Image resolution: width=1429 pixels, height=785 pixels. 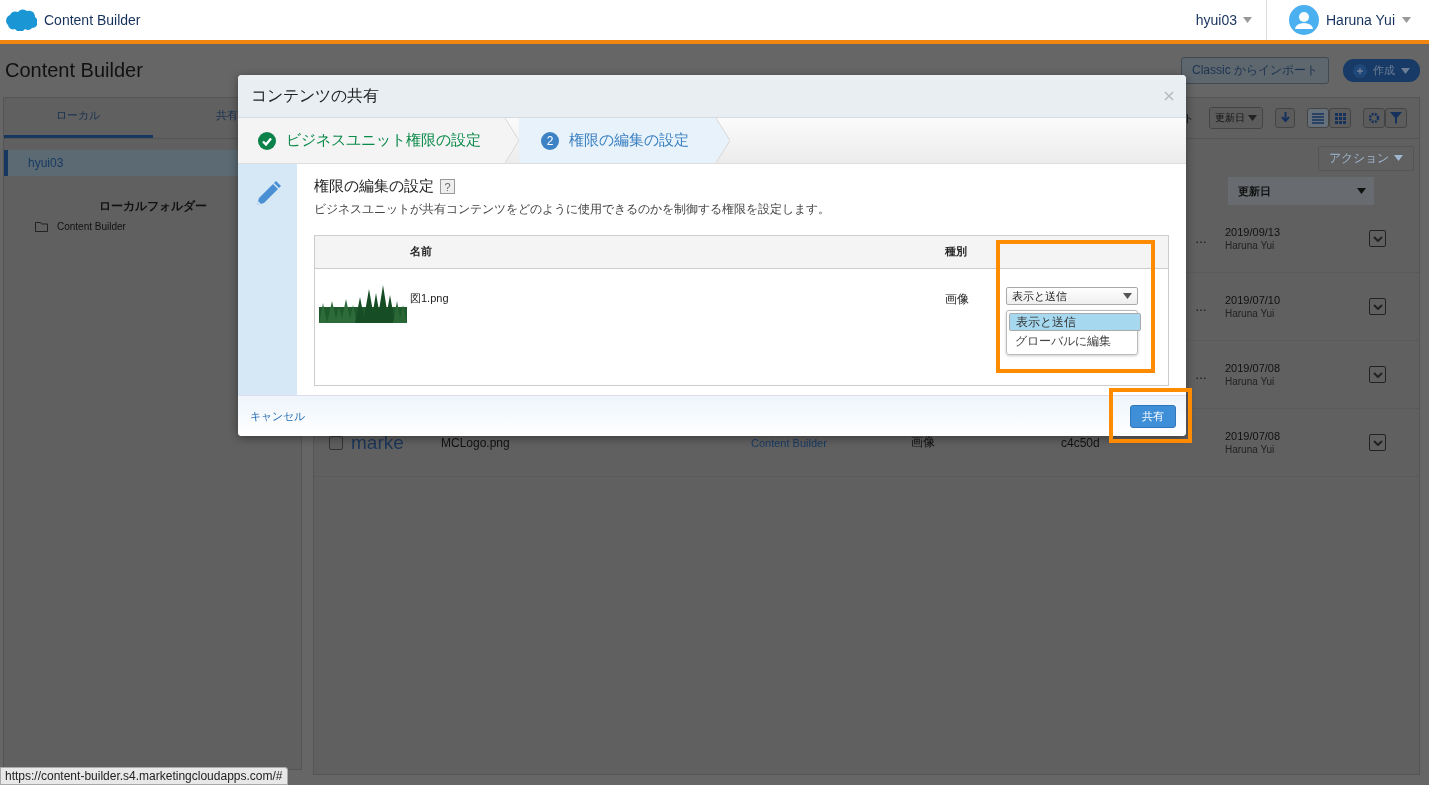 I want to click on file-name: 図1.png, so click(x=430, y=298).